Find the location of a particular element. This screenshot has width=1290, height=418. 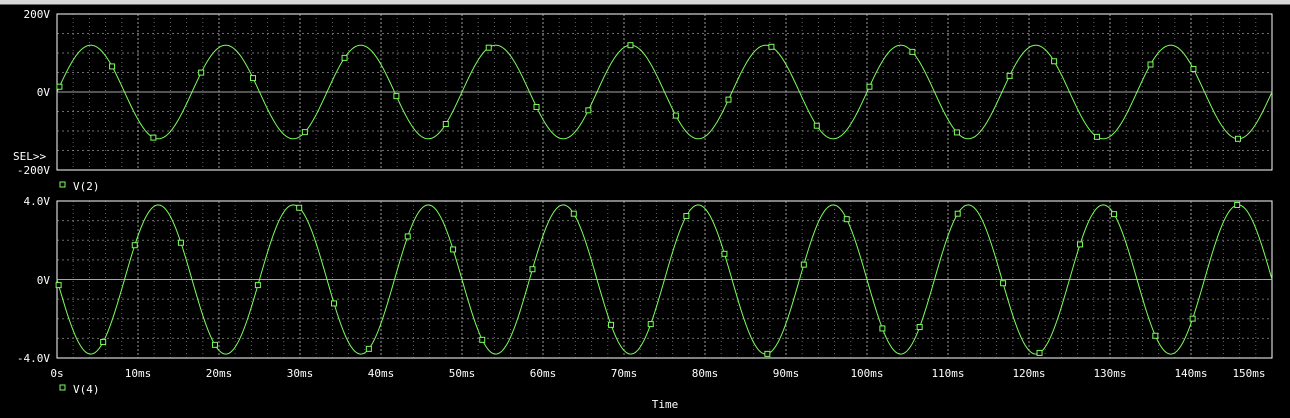

lower-plot-legend: V(4) is located at coordinates (79, 389).